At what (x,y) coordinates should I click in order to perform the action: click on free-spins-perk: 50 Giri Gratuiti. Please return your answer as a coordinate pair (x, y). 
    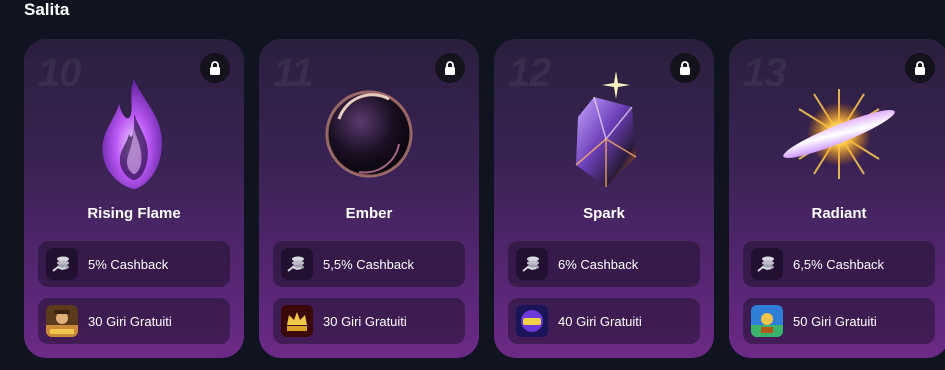
    Looking at the image, I should click on (839, 321).